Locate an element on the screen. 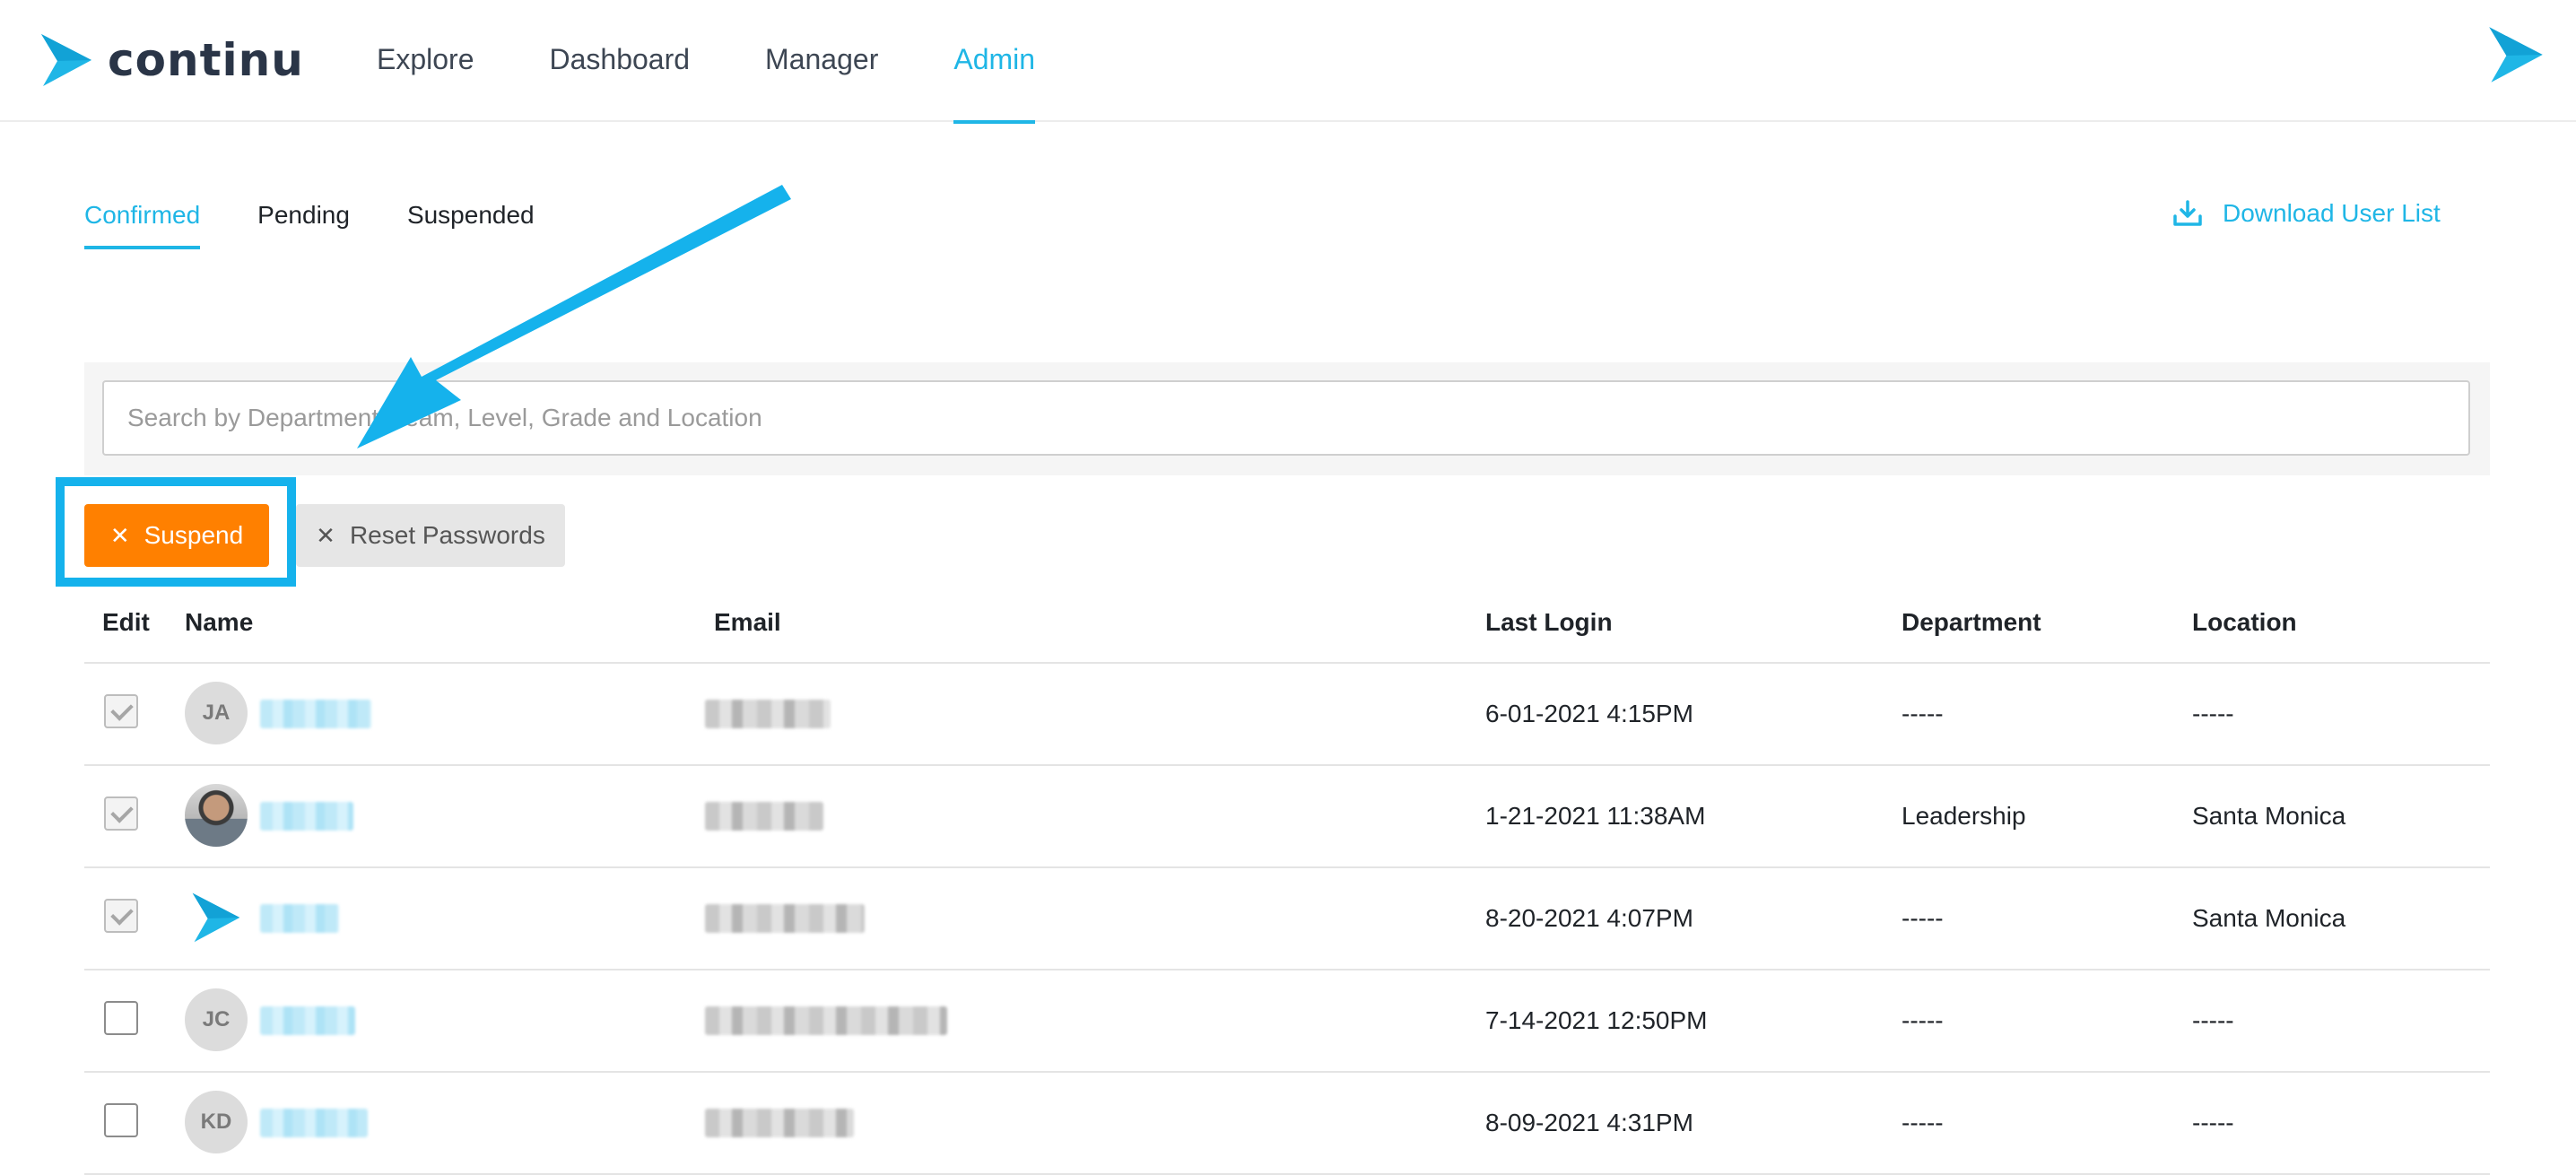  profile-brand-icon is located at coordinates (2516, 57).